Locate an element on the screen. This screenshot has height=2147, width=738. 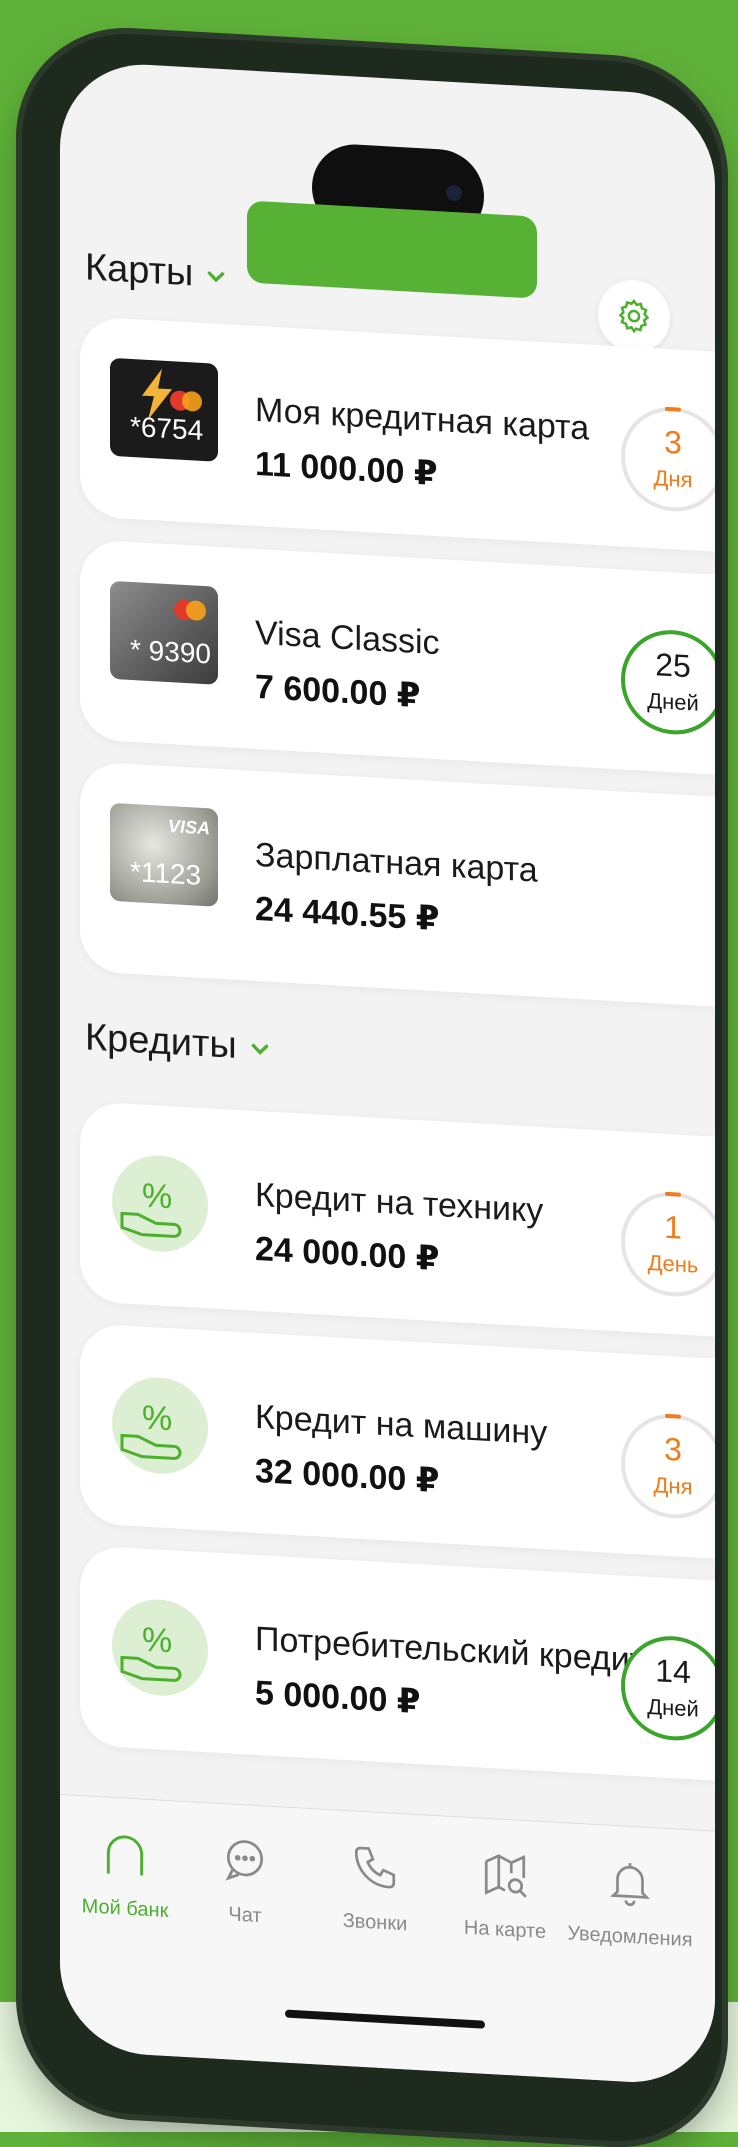
tab-my-bank: Мой банк is located at coordinates (125, 1874).